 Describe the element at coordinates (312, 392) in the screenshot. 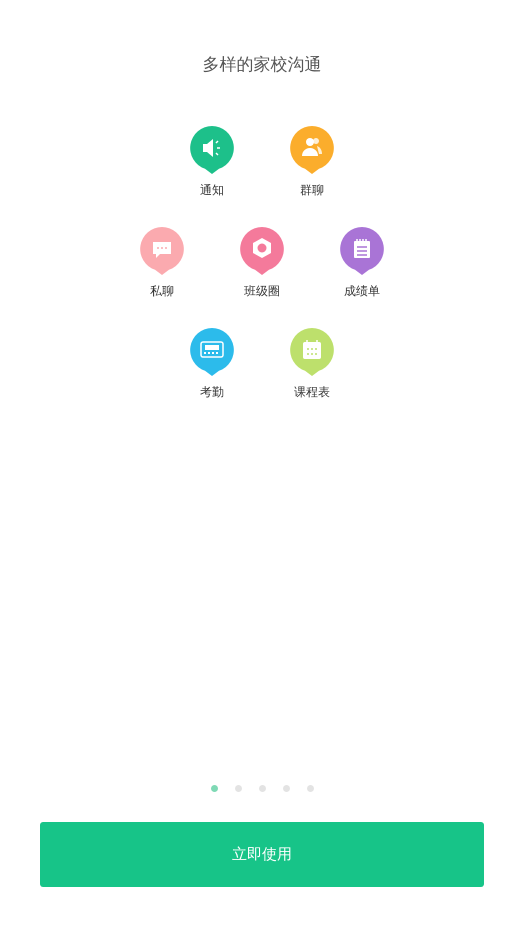

I see `feature-label: 课程表` at that location.